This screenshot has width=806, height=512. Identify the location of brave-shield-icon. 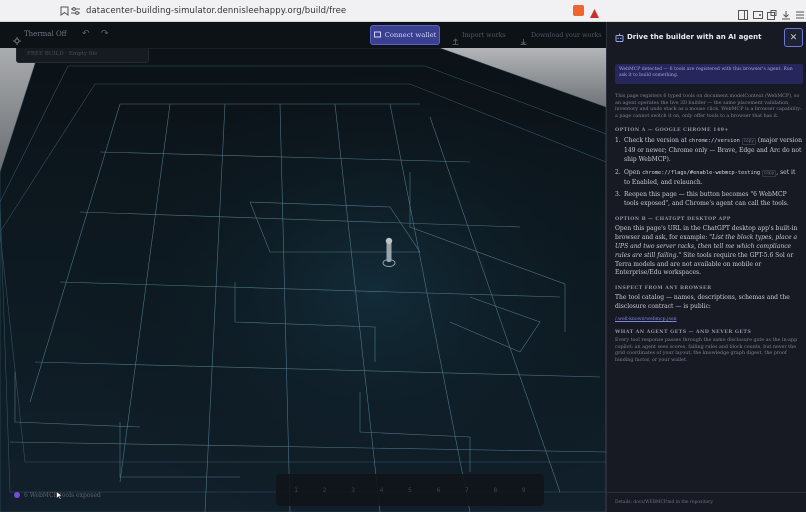
(578, 10).